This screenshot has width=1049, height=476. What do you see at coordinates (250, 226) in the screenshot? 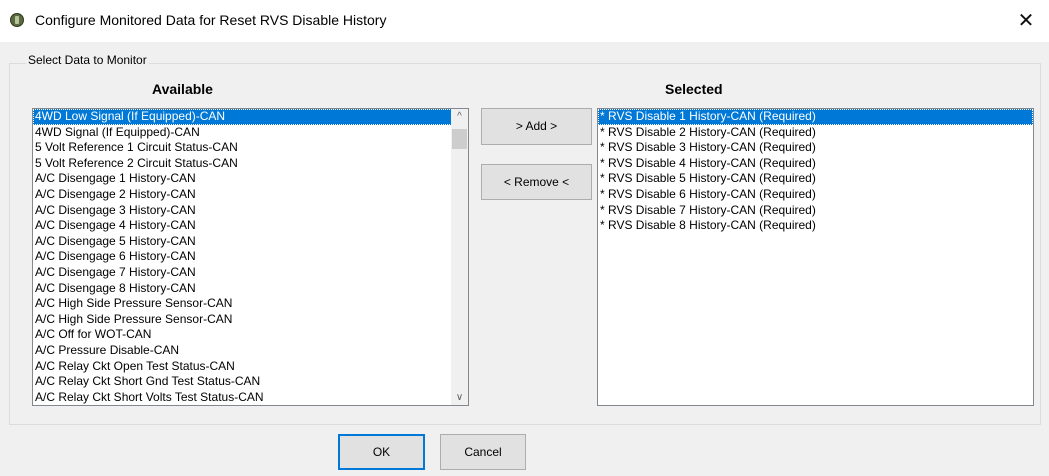
I see `list-item: A/C Disengage 4 History-CAN` at bounding box center [250, 226].